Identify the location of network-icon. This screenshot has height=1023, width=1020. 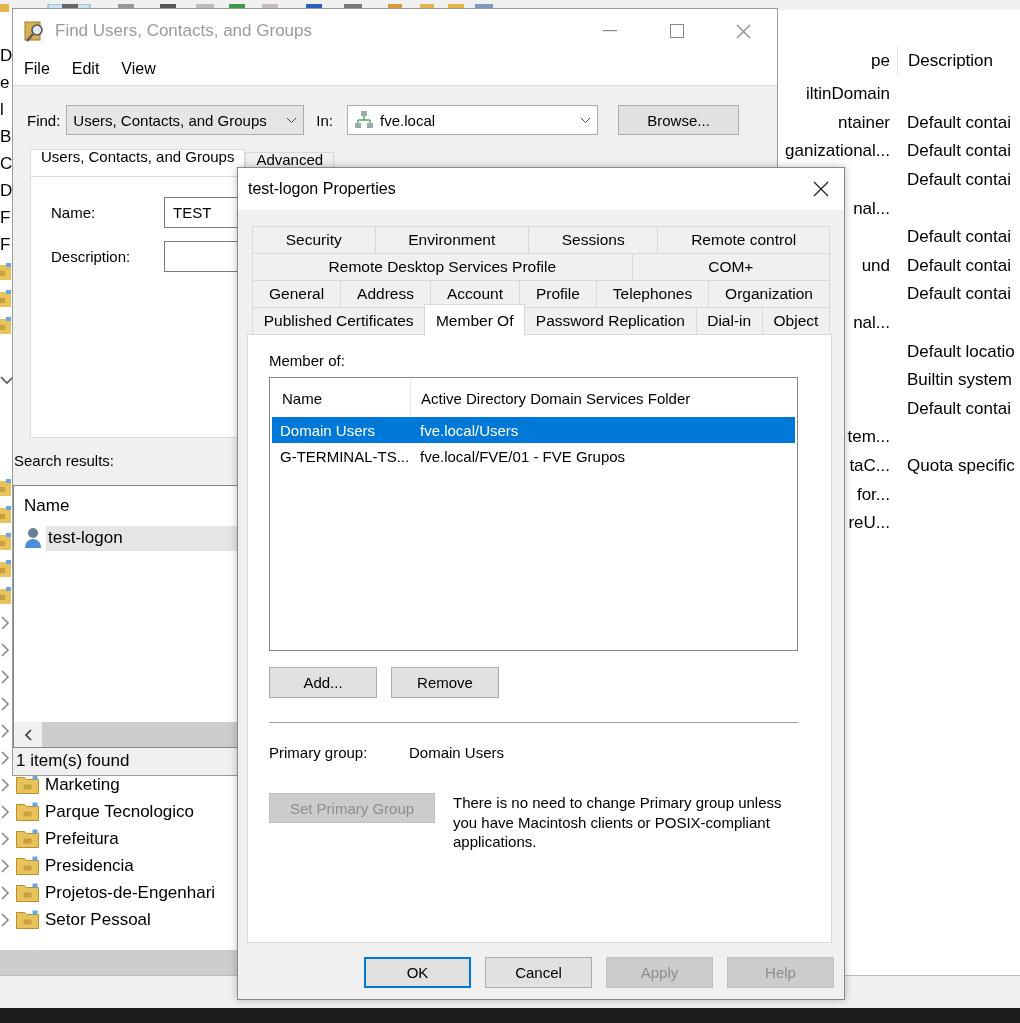
(364, 120).